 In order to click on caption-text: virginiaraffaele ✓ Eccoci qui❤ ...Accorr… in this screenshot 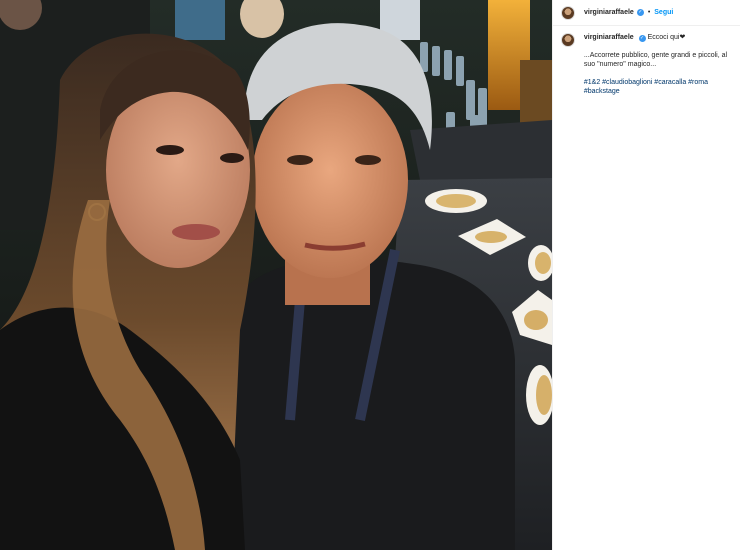, I will do `click(658, 64)`.